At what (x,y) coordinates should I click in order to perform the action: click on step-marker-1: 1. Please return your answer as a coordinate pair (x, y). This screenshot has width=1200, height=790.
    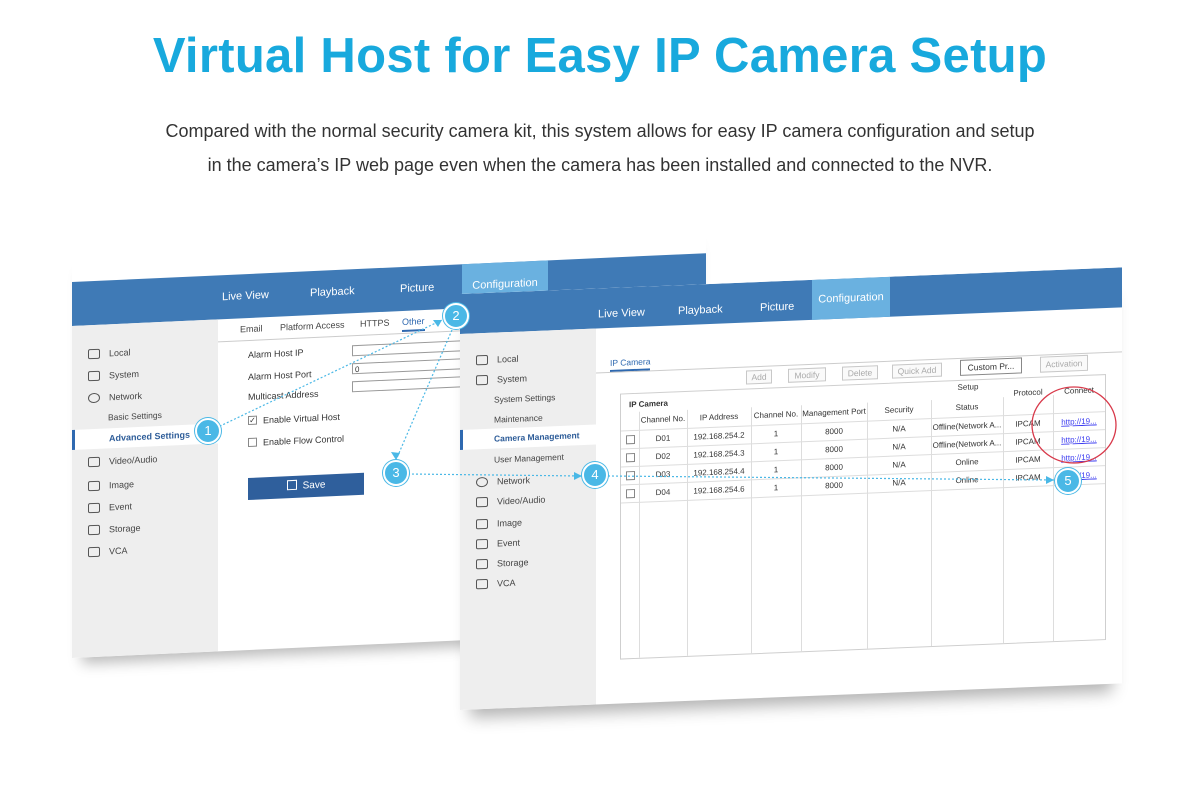
    Looking at the image, I should click on (208, 431).